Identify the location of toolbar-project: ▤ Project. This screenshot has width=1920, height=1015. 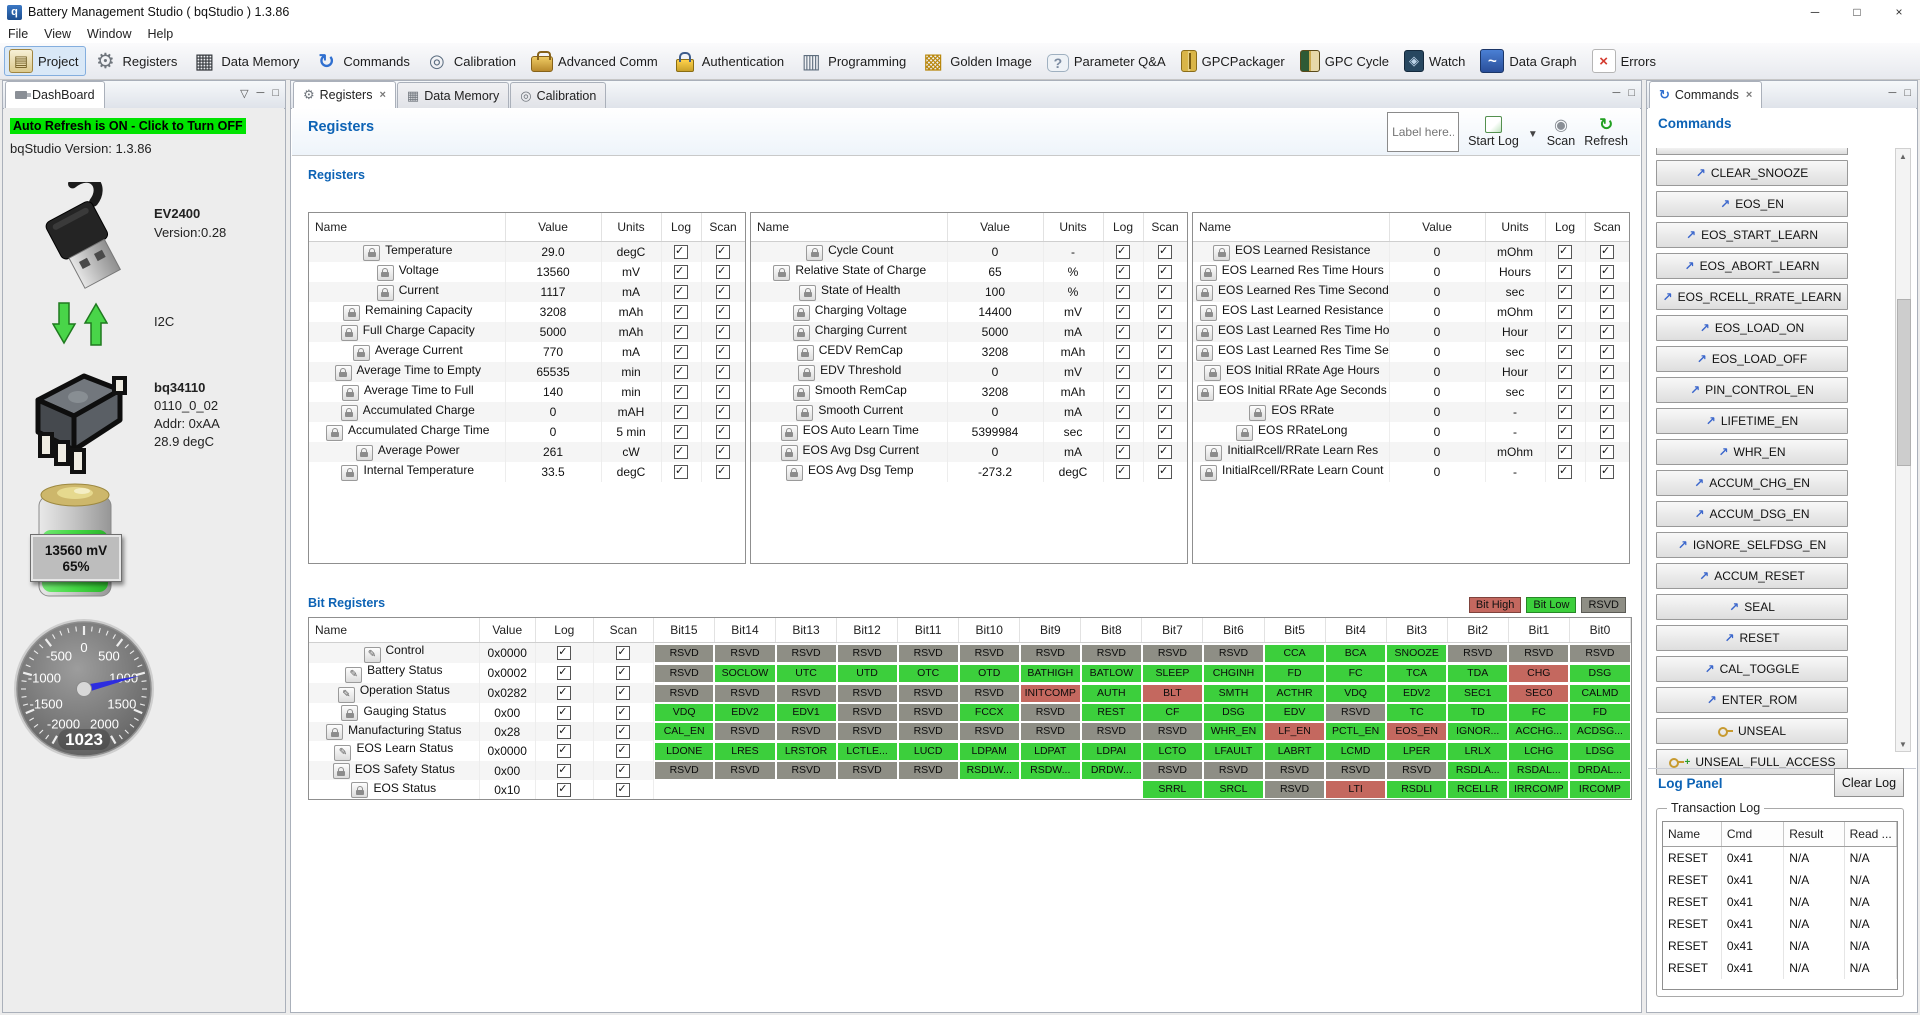
(45, 61).